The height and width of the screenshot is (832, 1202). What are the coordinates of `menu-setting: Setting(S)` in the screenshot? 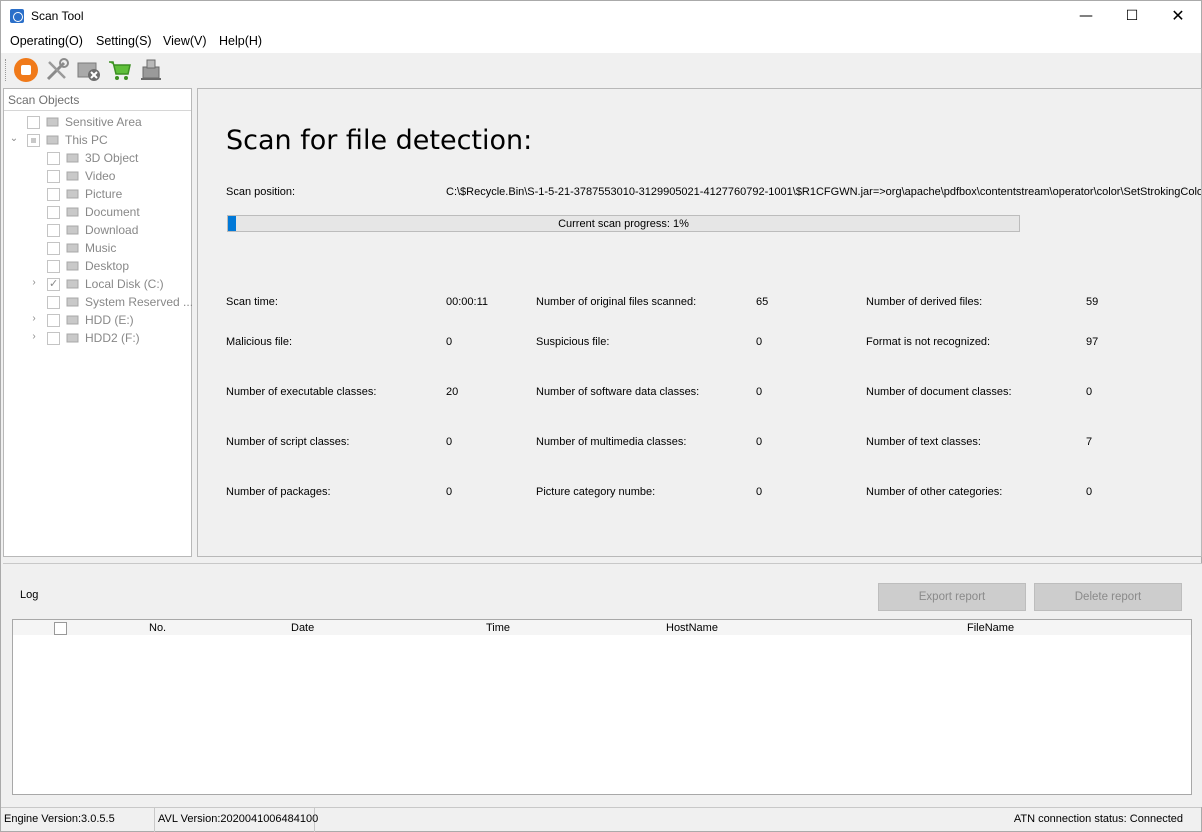 It's located at (124, 41).